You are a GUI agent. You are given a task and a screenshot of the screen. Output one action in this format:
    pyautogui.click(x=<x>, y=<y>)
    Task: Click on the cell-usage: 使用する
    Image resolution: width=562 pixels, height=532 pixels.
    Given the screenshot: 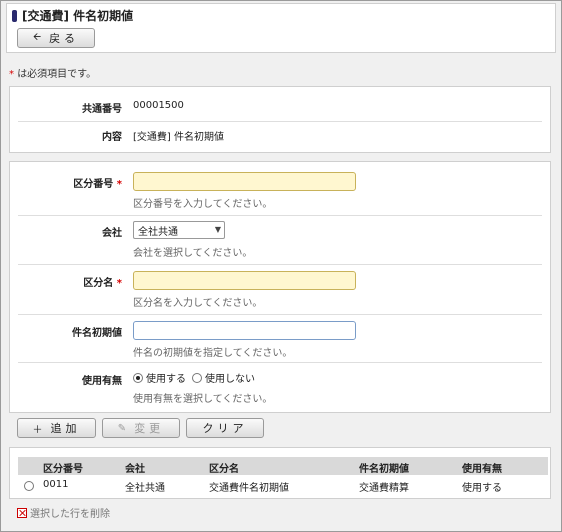 What is the action you would take?
    pyautogui.click(x=482, y=488)
    